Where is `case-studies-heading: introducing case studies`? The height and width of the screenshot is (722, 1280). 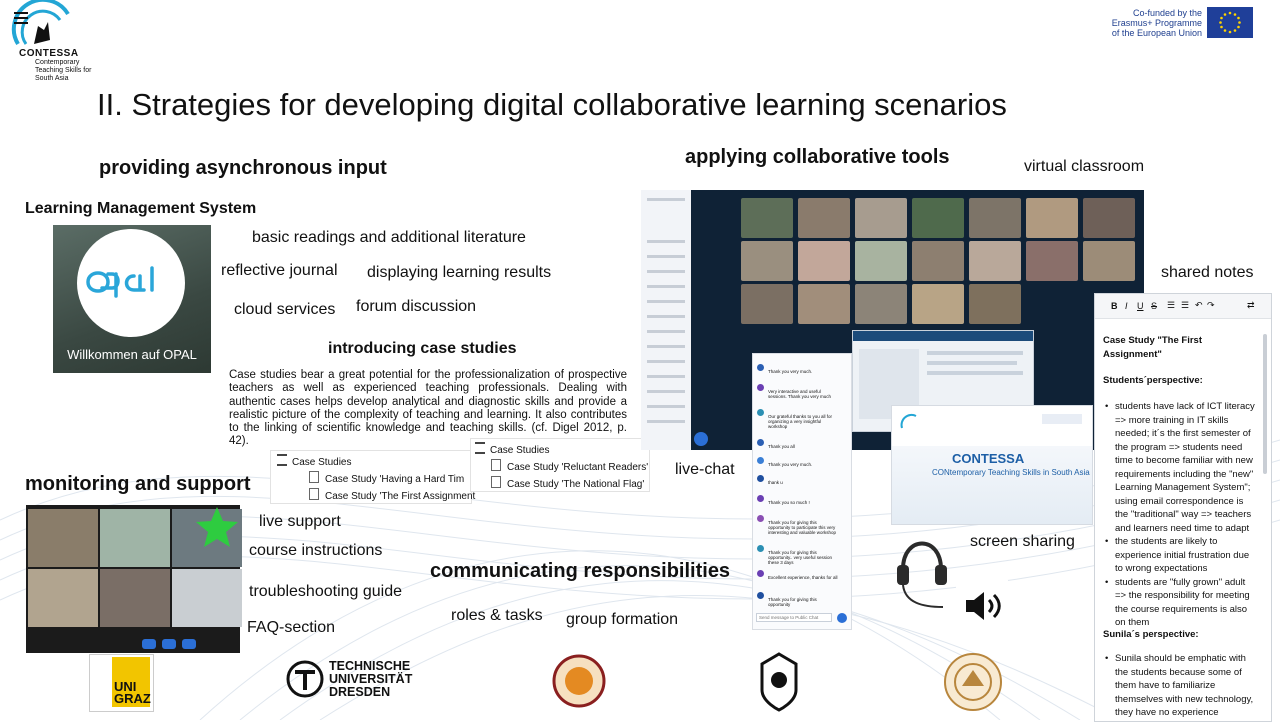
case-studies-heading: introducing case studies is located at coordinates (422, 348).